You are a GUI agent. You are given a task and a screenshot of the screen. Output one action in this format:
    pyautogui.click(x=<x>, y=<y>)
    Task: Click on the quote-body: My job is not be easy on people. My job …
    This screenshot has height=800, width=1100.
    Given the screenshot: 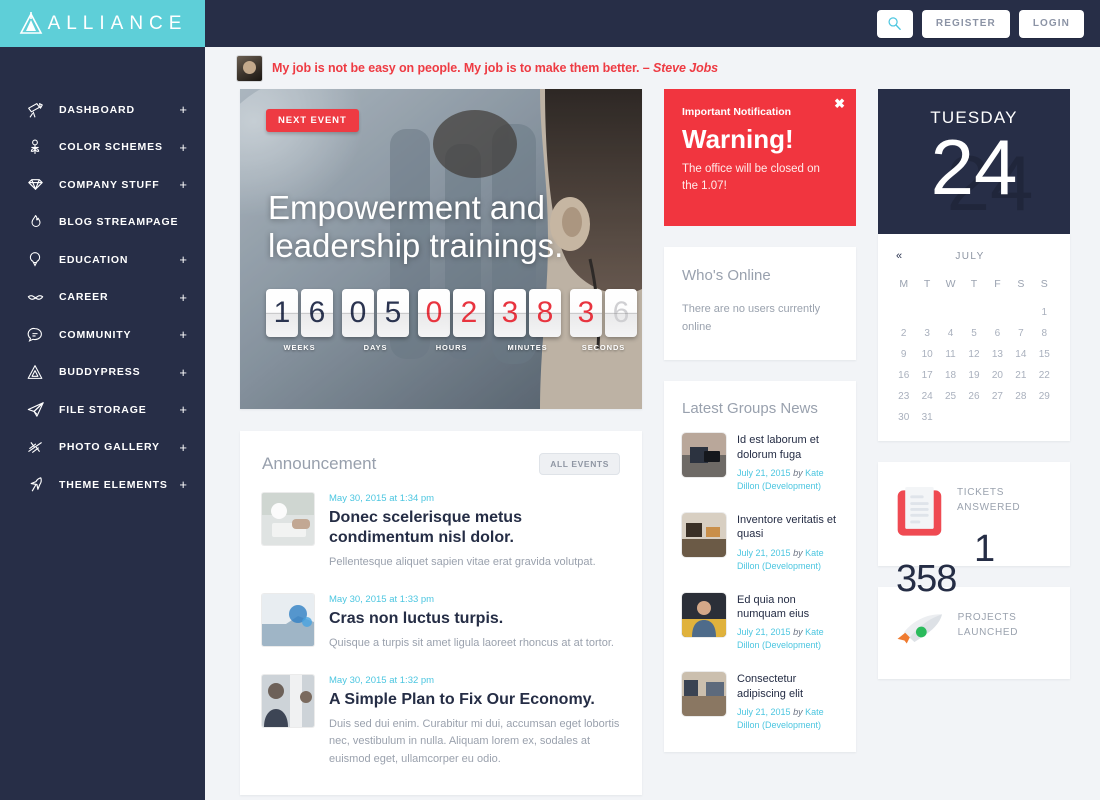 What is the action you would take?
    pyautogui.click(x=462, y=68)
    